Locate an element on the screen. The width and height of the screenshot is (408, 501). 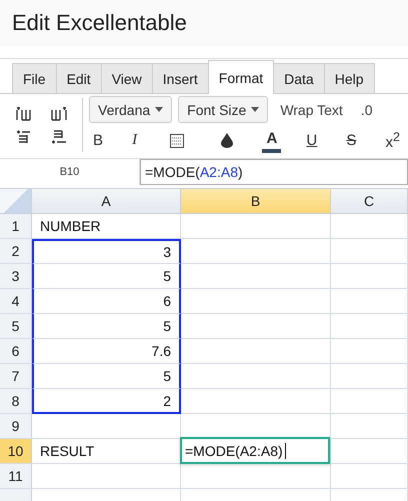
table-cell: 7.6 is located at coordinates (106, 351).